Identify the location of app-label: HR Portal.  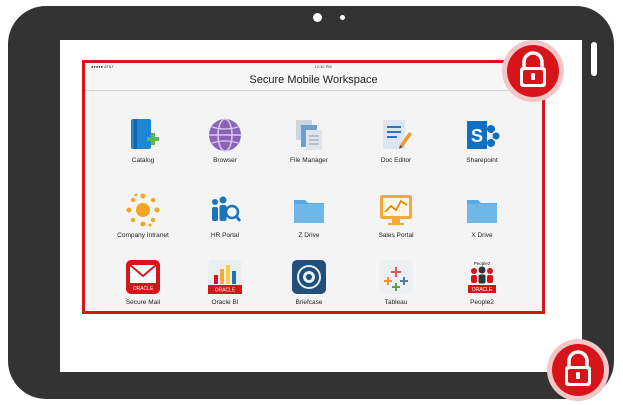
(225, 235).